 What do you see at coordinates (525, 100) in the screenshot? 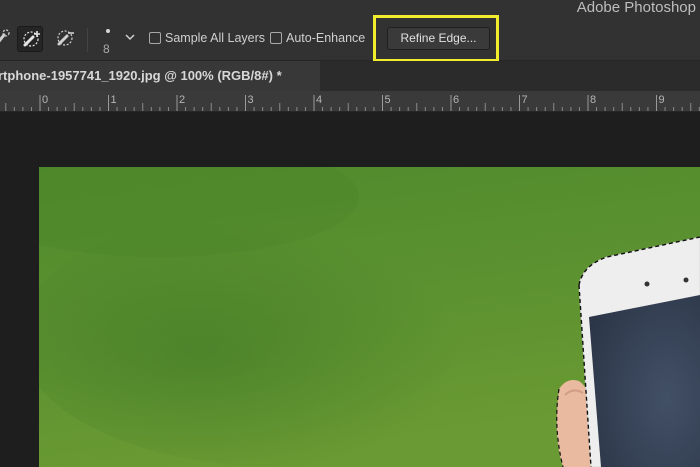
I see `ruler-label: 7` at bounding box center [525, 100].